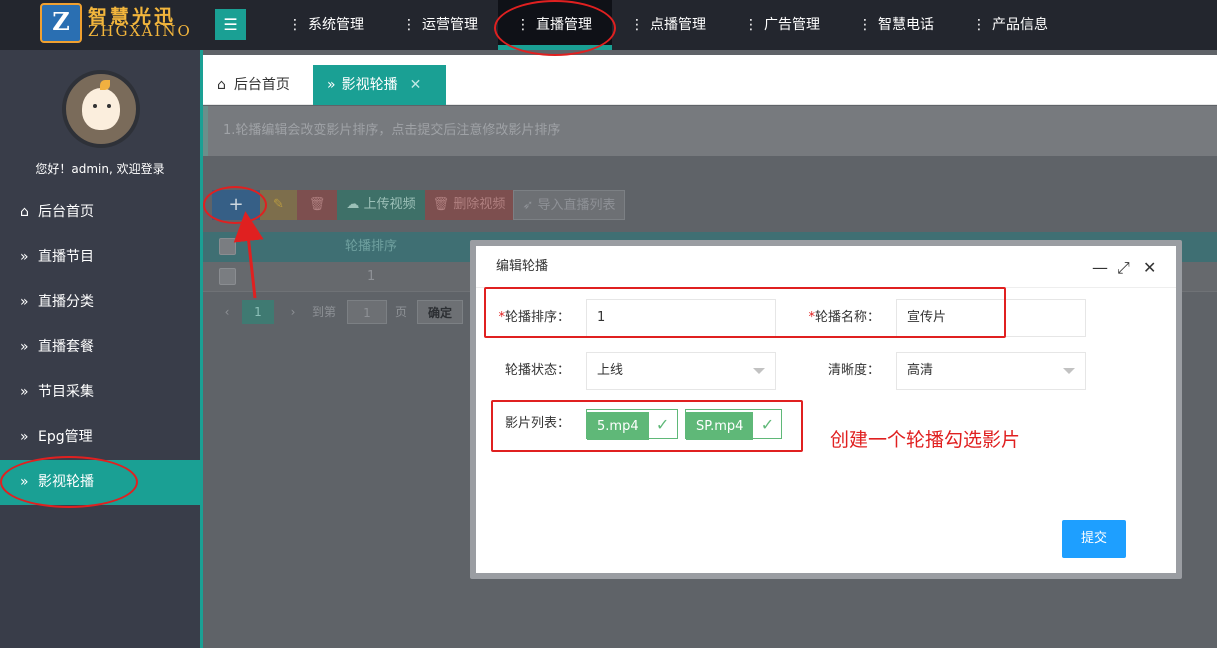  What do you see at coordinates (379, 85) in the screenshot?
I see `tab-carousel: » 影视轮播 ✕` at bounding box center [379, 85].